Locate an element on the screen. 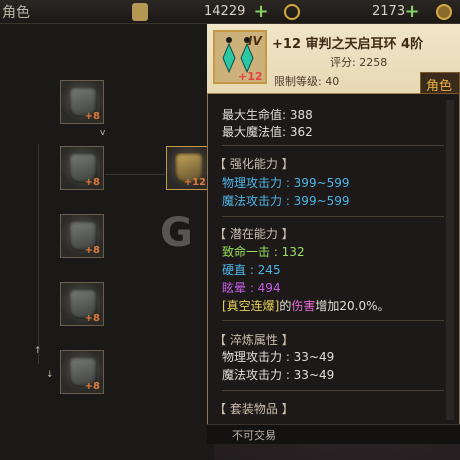 The height and width of the screenshot is (460, 460). stat-crit: 致命一击 : 132 is located at coordinates (263, 252).